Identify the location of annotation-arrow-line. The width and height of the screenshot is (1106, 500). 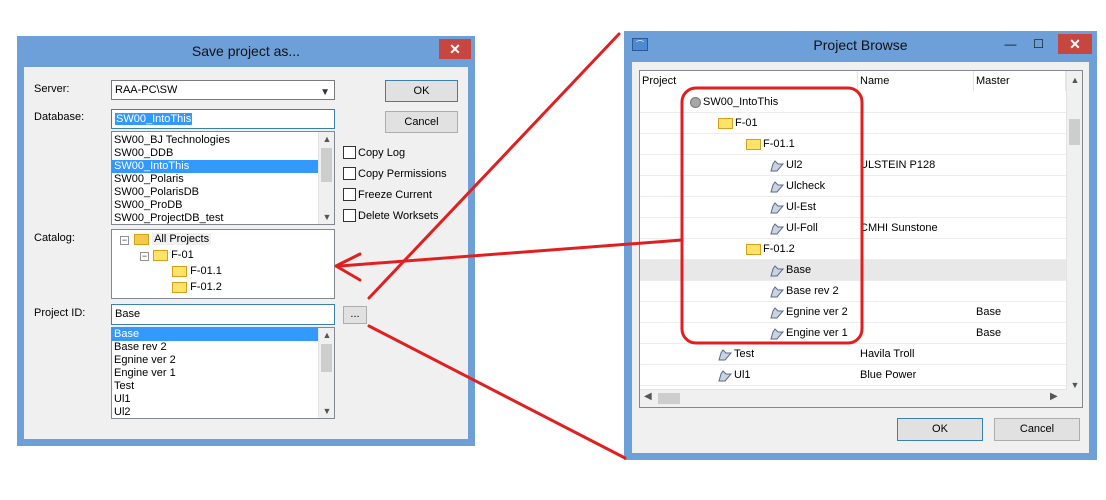
(511, 253).